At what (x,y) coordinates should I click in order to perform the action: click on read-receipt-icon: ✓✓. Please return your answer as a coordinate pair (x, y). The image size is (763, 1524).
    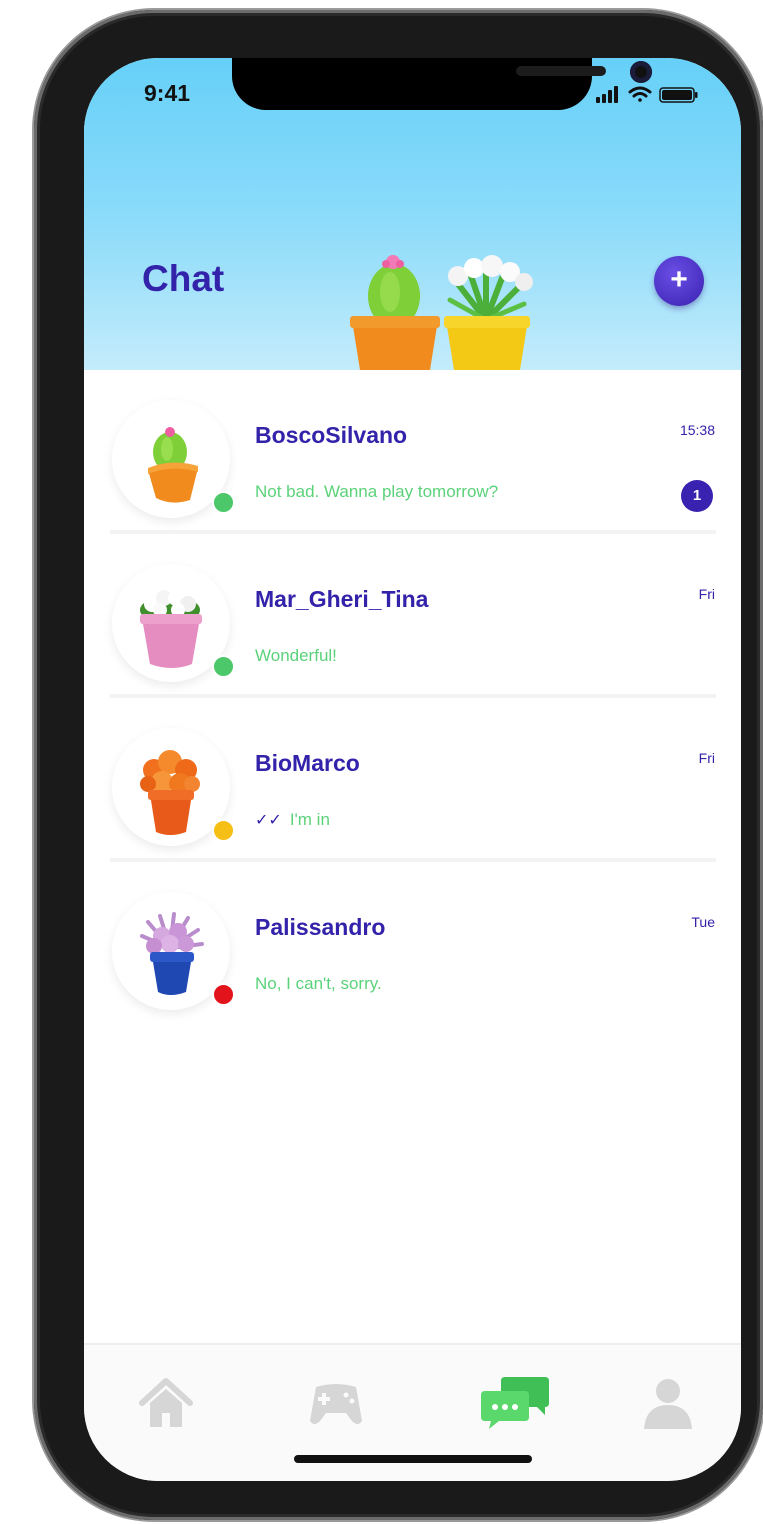
    Looking at the image, I should click on (268, 820).